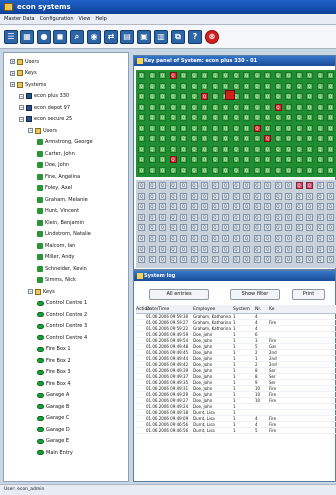 Image resolution: width=336 pixels, height=495 pixels. Describe the element at coordinates (12, 61) in the screenshot. I see `expand-toggle: +` at that location.